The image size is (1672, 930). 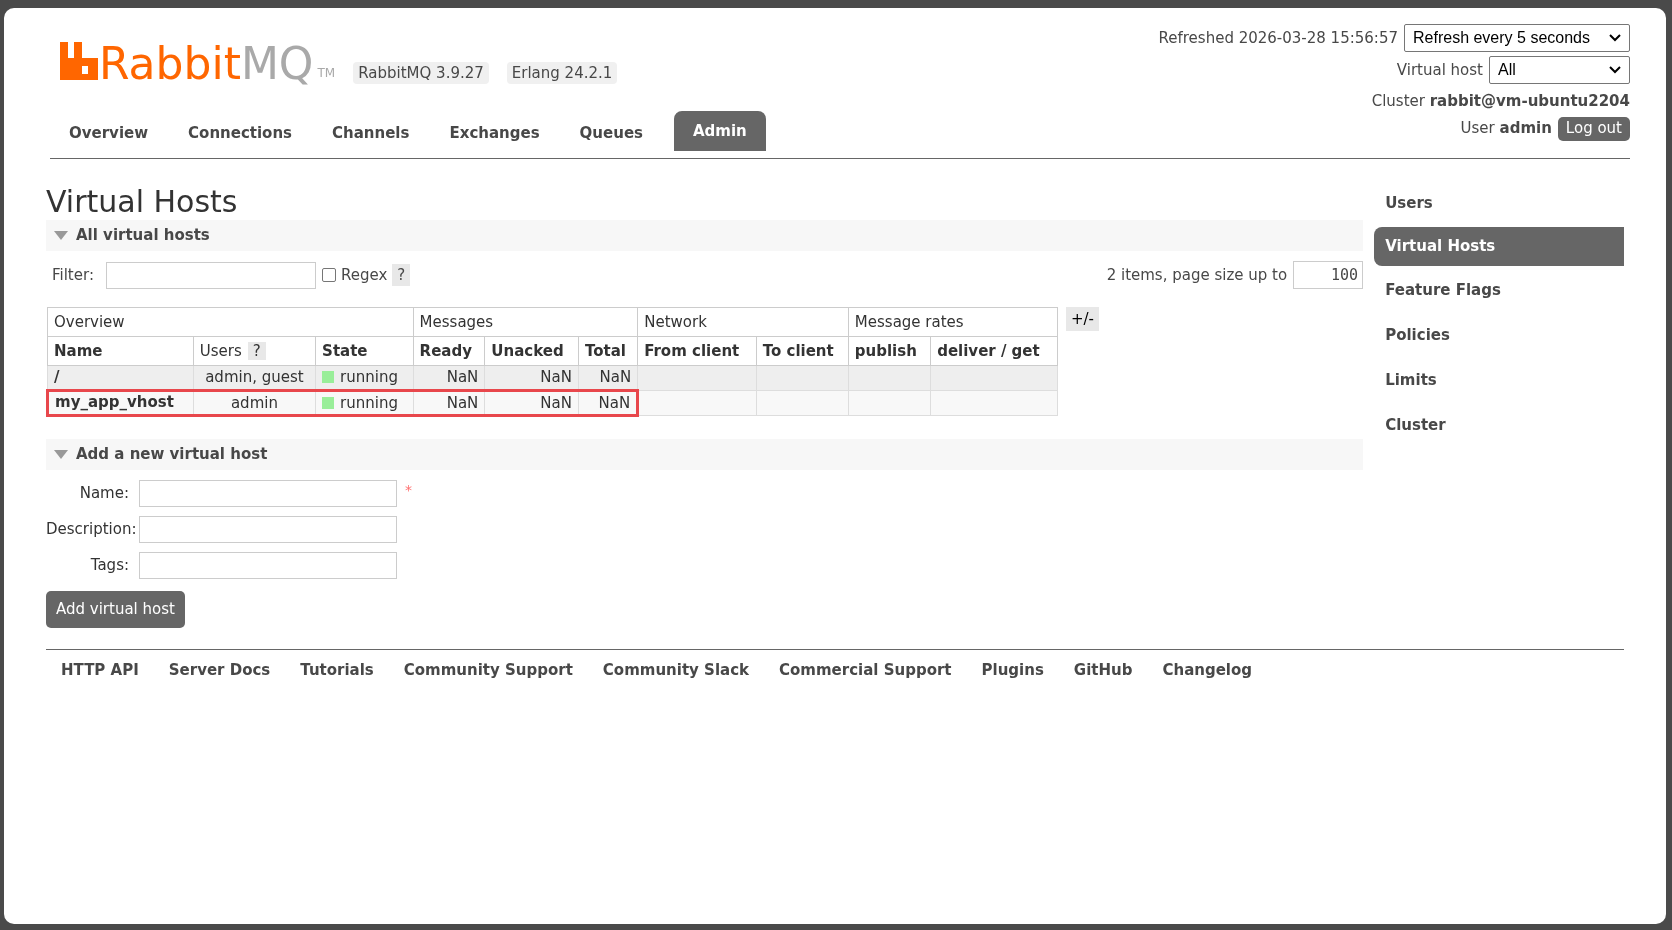 I want to click on footer-link: Commercial Support, so click(x=865, y=670).